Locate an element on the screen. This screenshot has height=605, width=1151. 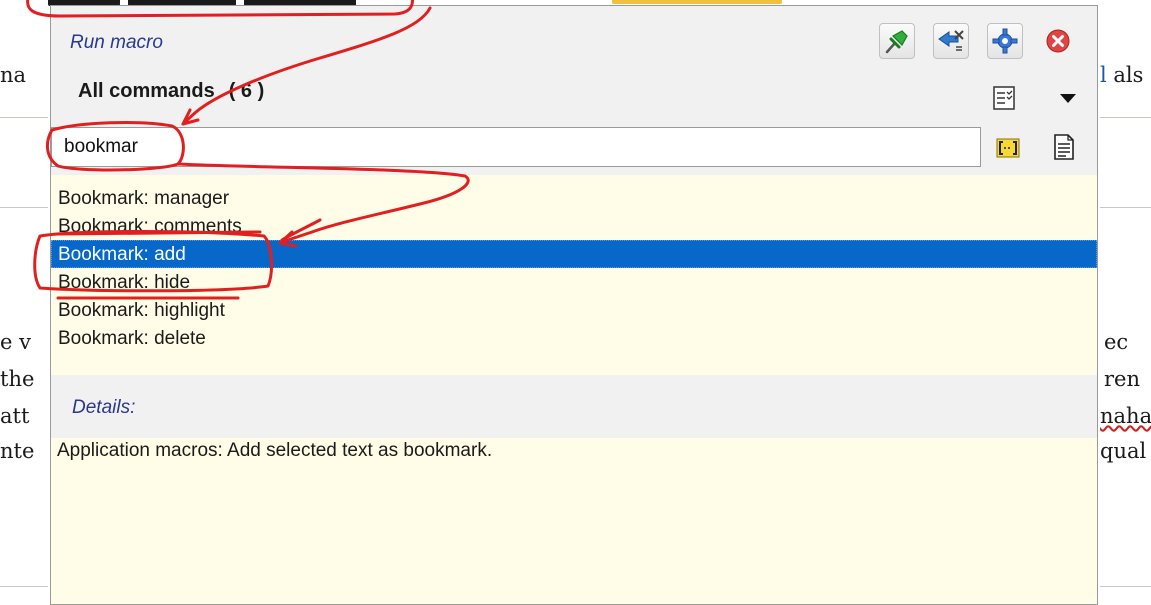
bg-text-left: the is located at coordinates (17, 379).